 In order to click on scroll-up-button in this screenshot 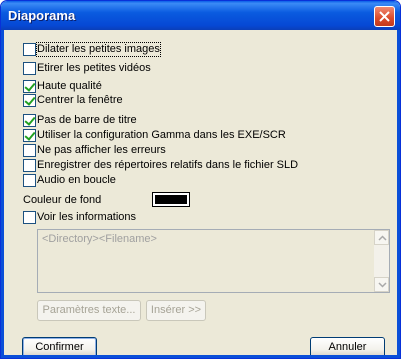, I will do `click(381, 237)`.